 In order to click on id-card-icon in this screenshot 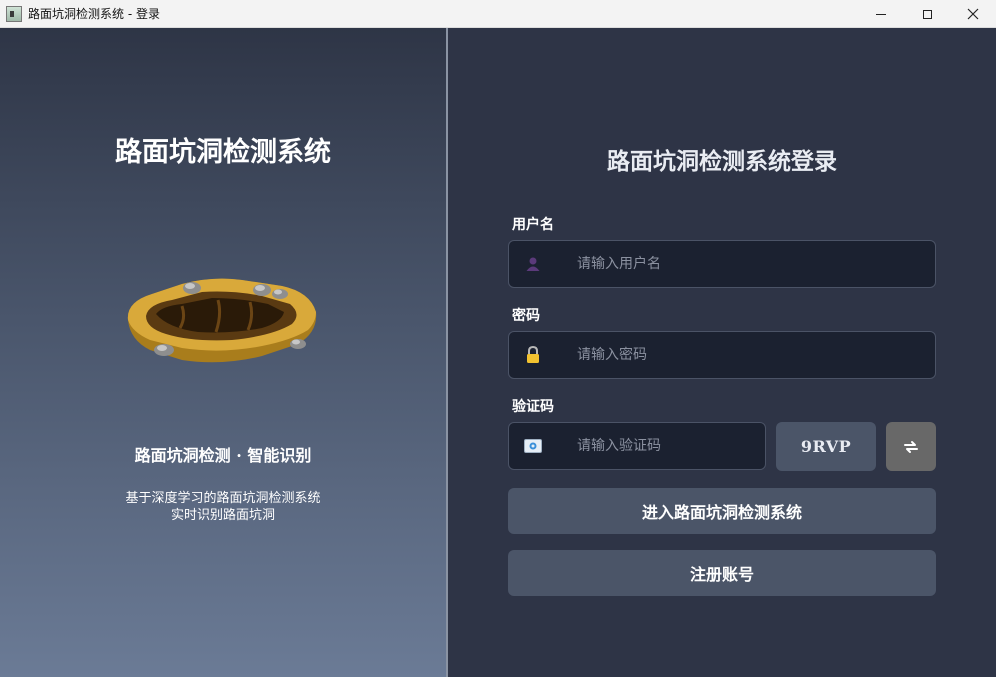, I will do `click(533, 446)`.